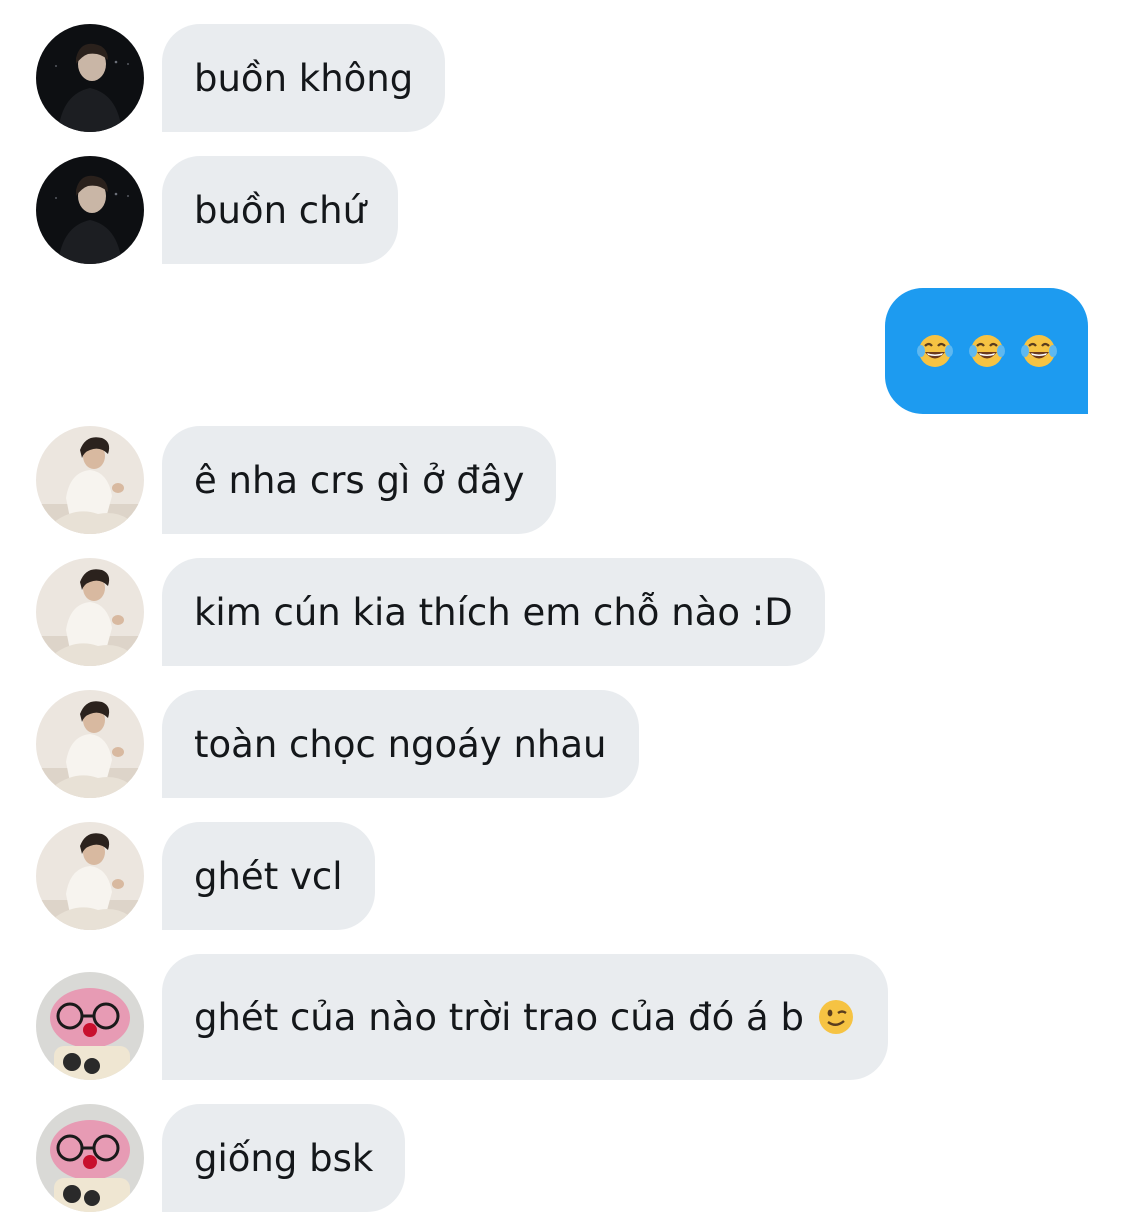 The width and height of the screenshot is (1125, 1232). I want to click on incoming-message-bubble: ê nha crs gì ở đây, so click(359, 480).